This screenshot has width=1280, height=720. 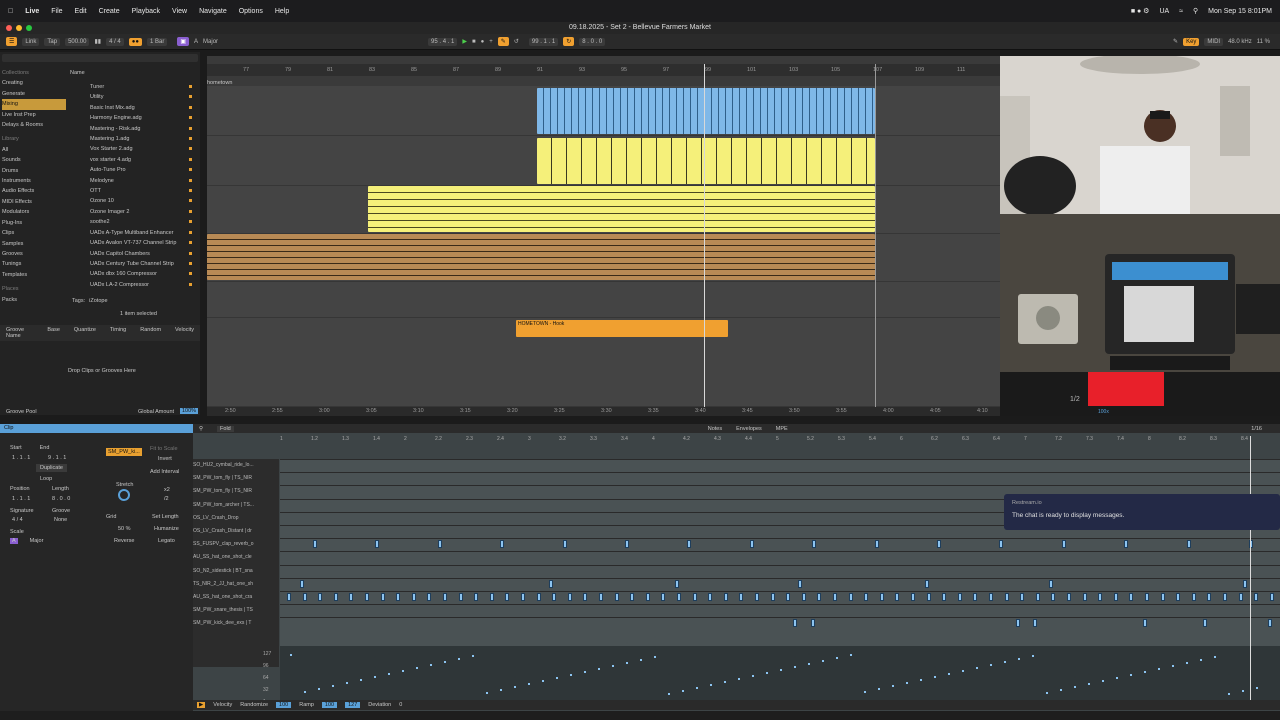 What do you see at coordinates (236, 478) in the screenshot?
I see `drum-lane-name: SM_PW_tom_fly | TS_NIR` at bounding box center [236, 478].